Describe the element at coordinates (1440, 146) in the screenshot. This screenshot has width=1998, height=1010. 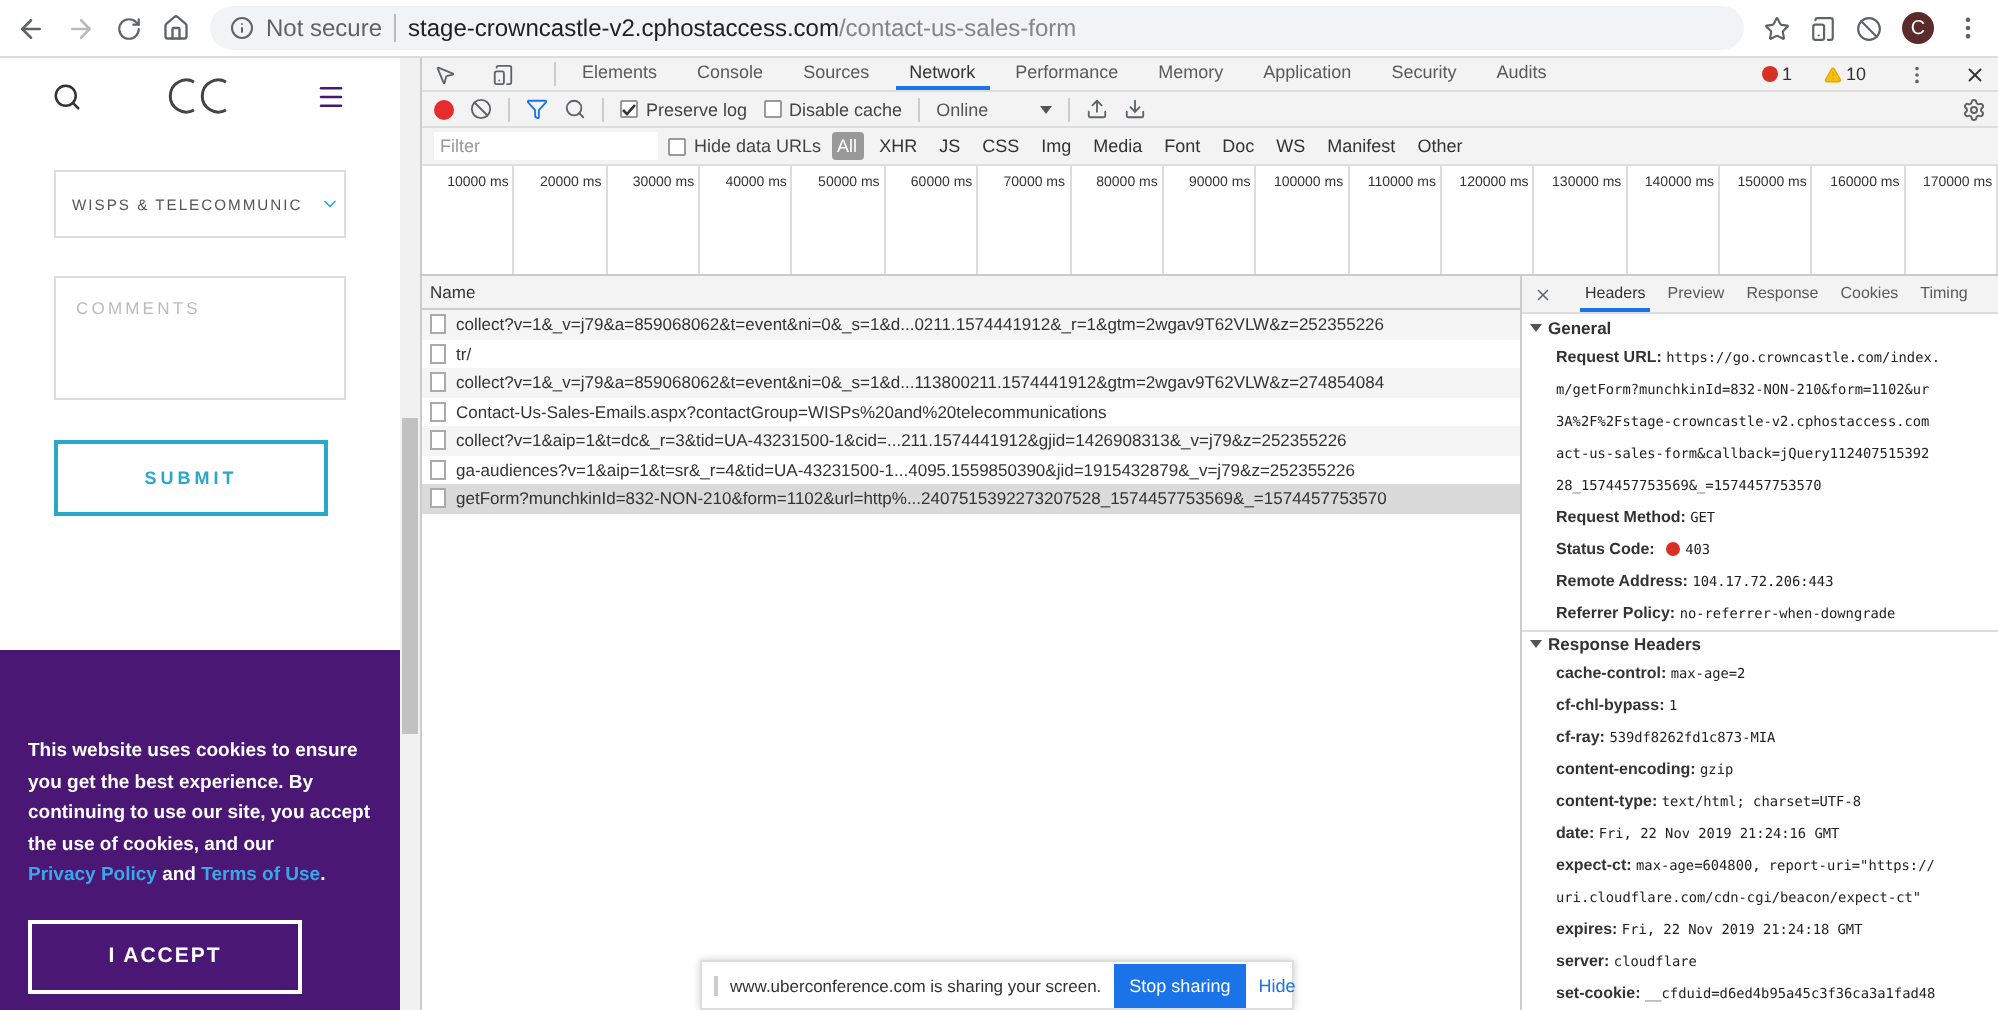
I see `type-filter: Other` at that location.